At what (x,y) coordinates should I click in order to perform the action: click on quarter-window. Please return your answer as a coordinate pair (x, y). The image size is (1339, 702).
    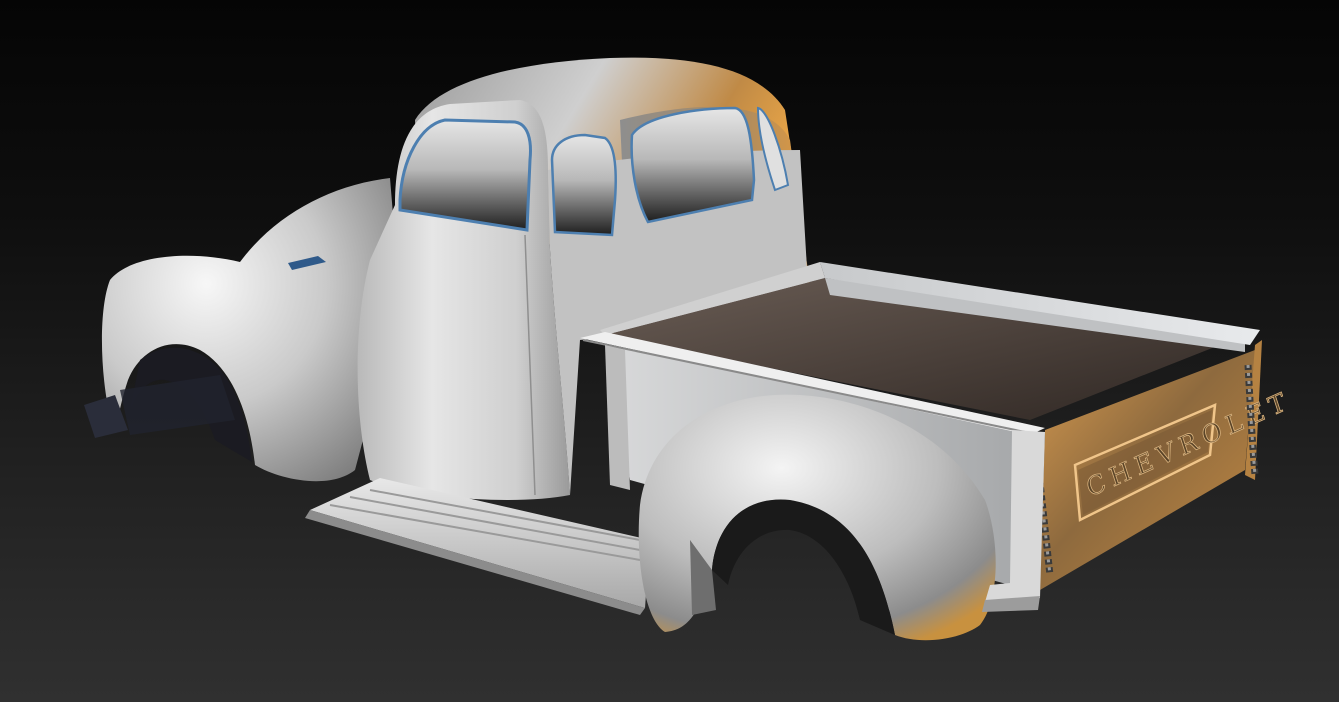
    Looking at the image, I should click on (583, 185).